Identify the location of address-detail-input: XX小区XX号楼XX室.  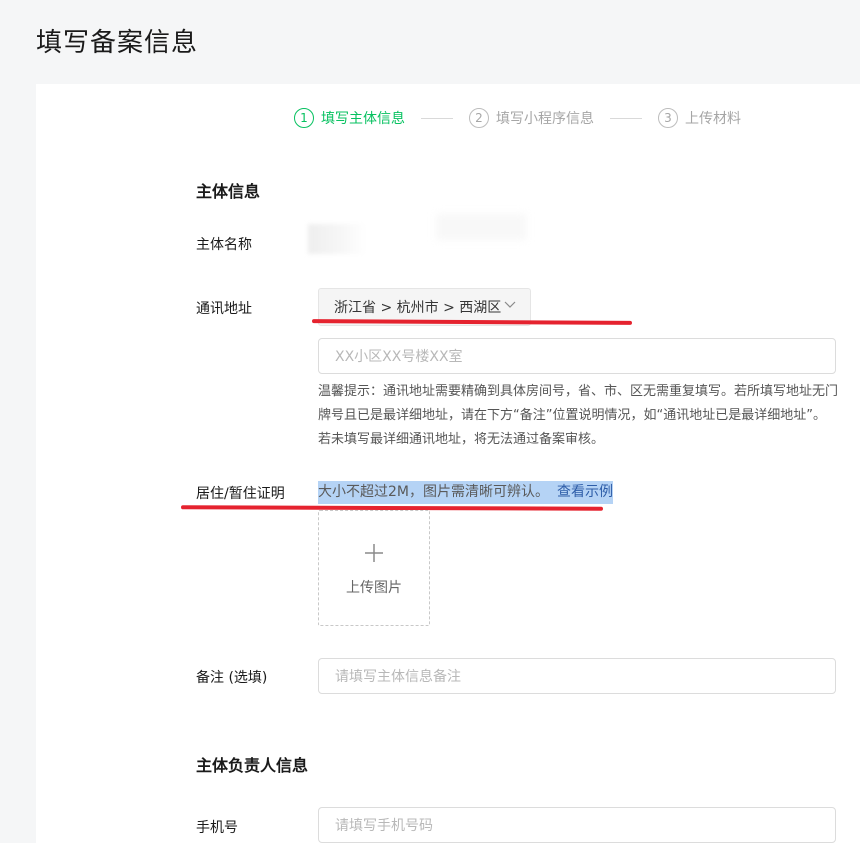
(577, 356).